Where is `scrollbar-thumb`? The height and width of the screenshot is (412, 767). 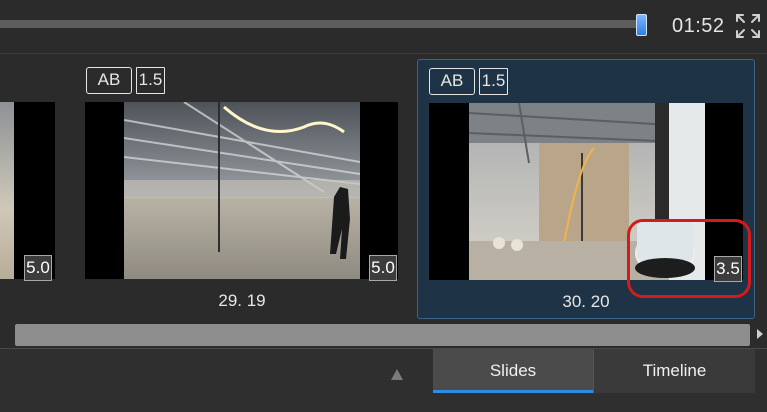 scrollbar-thumb is located at coordinates (382, 335).